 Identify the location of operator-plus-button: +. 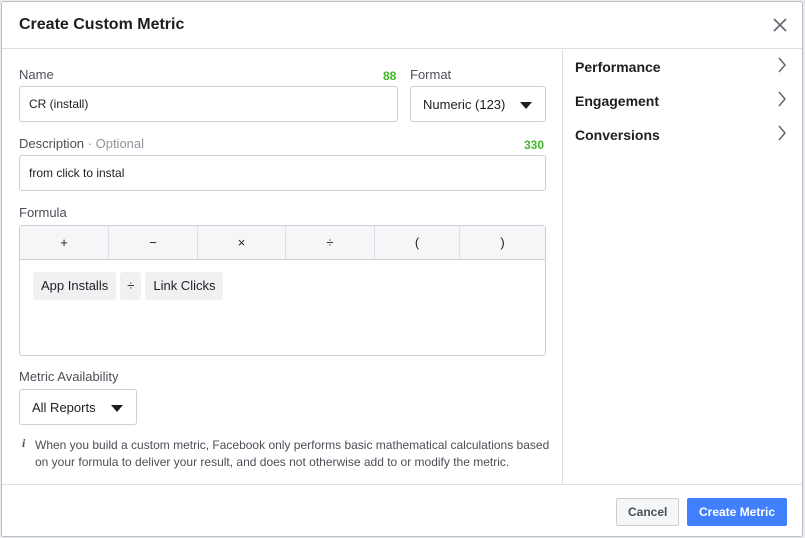
(64, 242).